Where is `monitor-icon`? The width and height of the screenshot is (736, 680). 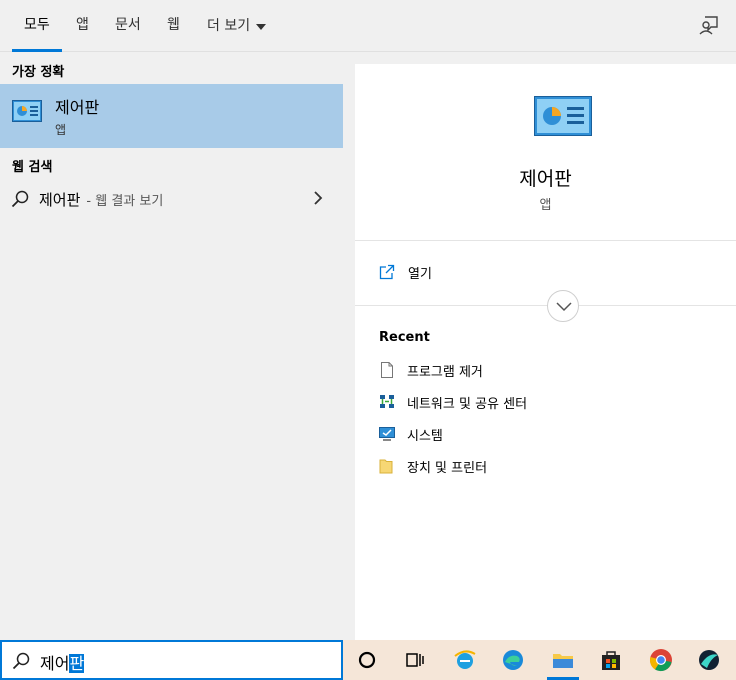
monitor-icon is located at coordinates (387, 434).